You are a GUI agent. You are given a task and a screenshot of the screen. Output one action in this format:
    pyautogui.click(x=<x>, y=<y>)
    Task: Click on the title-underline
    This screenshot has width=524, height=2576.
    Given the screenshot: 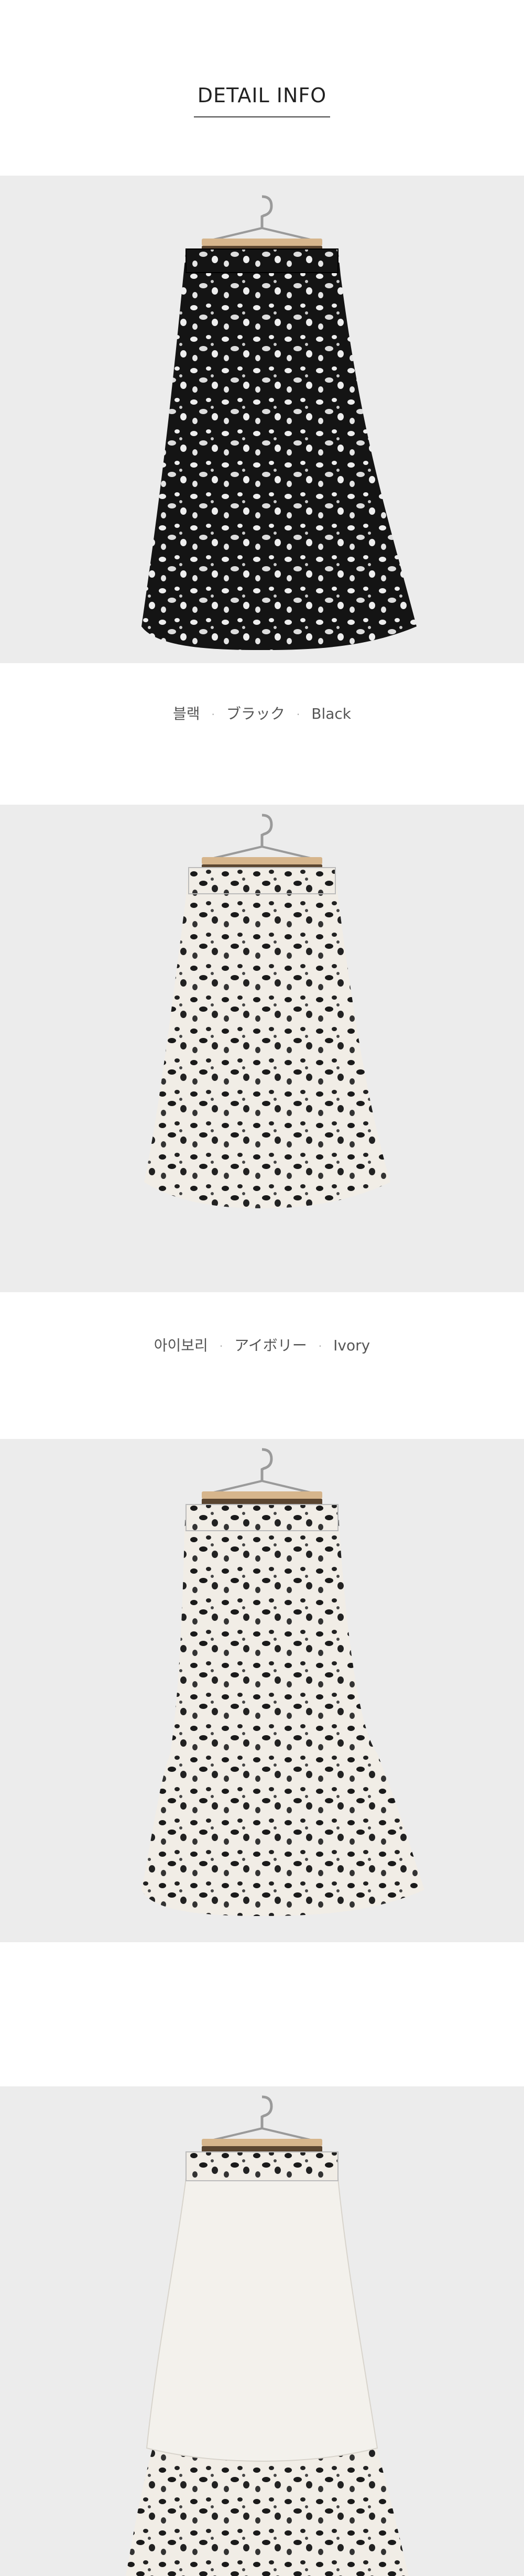 What is the action you would take?
    pyautogui.click(x=262, y=116)
    